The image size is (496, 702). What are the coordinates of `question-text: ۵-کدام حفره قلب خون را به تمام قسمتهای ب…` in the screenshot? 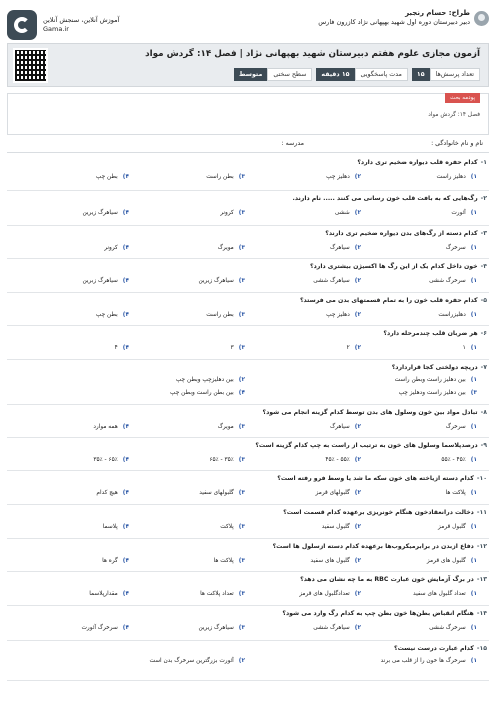 It's located at (393, 300).